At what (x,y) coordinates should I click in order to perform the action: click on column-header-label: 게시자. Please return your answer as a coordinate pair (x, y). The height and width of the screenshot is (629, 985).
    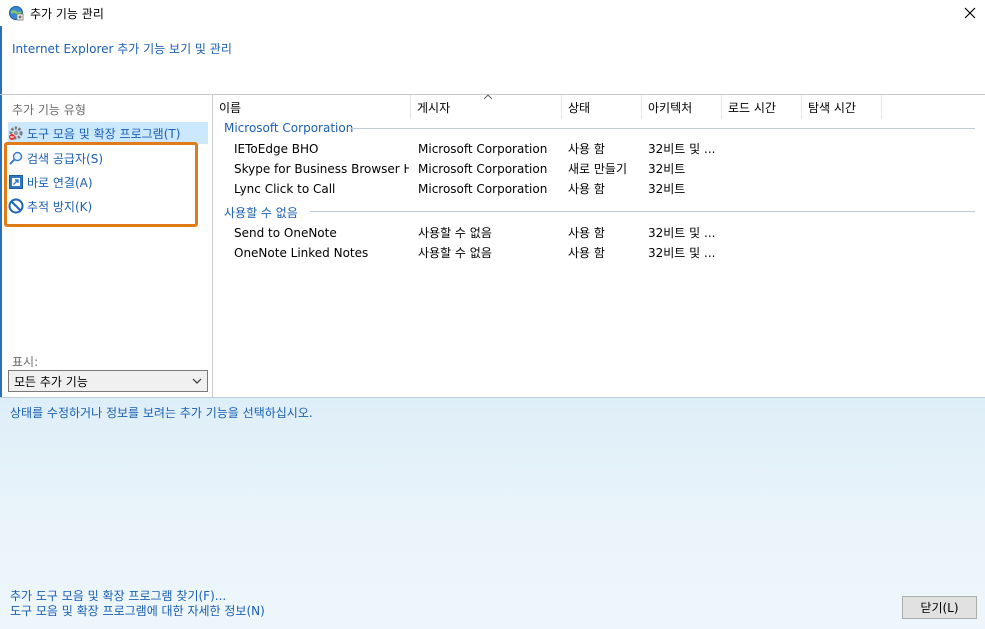
    Looking at the image, I should click on (434, 107).